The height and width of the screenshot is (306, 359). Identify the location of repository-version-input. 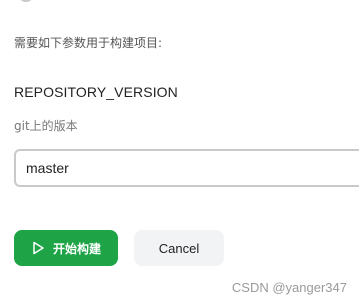
(186, 168).